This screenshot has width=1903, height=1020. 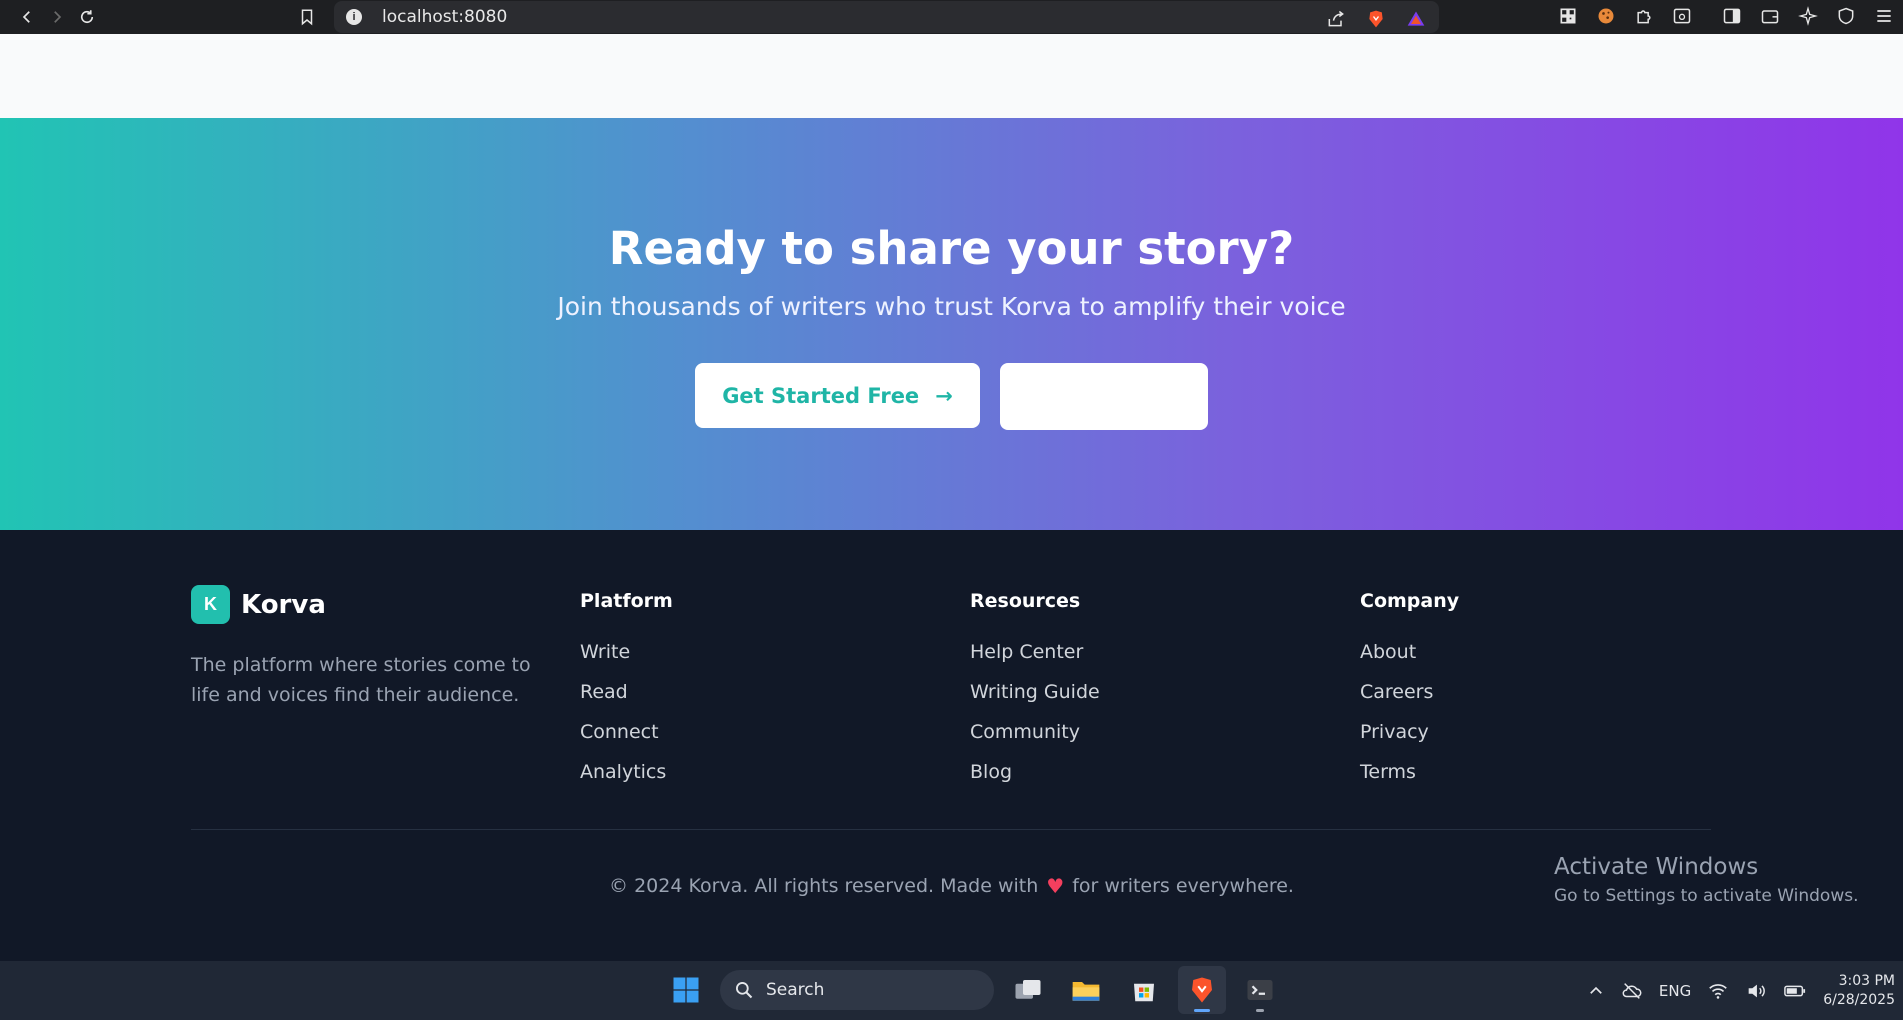 What do you see at coordinates (951, 76) in the screenshot?
I see `page-top-strip` at bounding box center [951, 76].